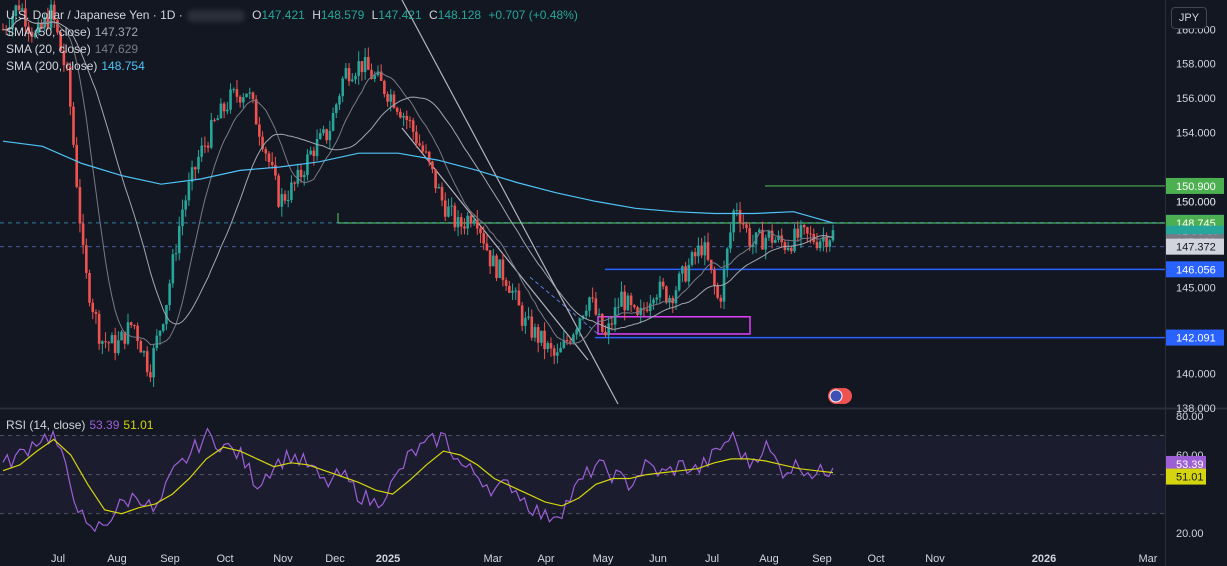 This screenshot has height=566, width=1227. What do you see at coordinates (1190, 534) in the screenshot?
I see `rsi-y-tick-label: 20.00` at bounding box center [1190, 534].